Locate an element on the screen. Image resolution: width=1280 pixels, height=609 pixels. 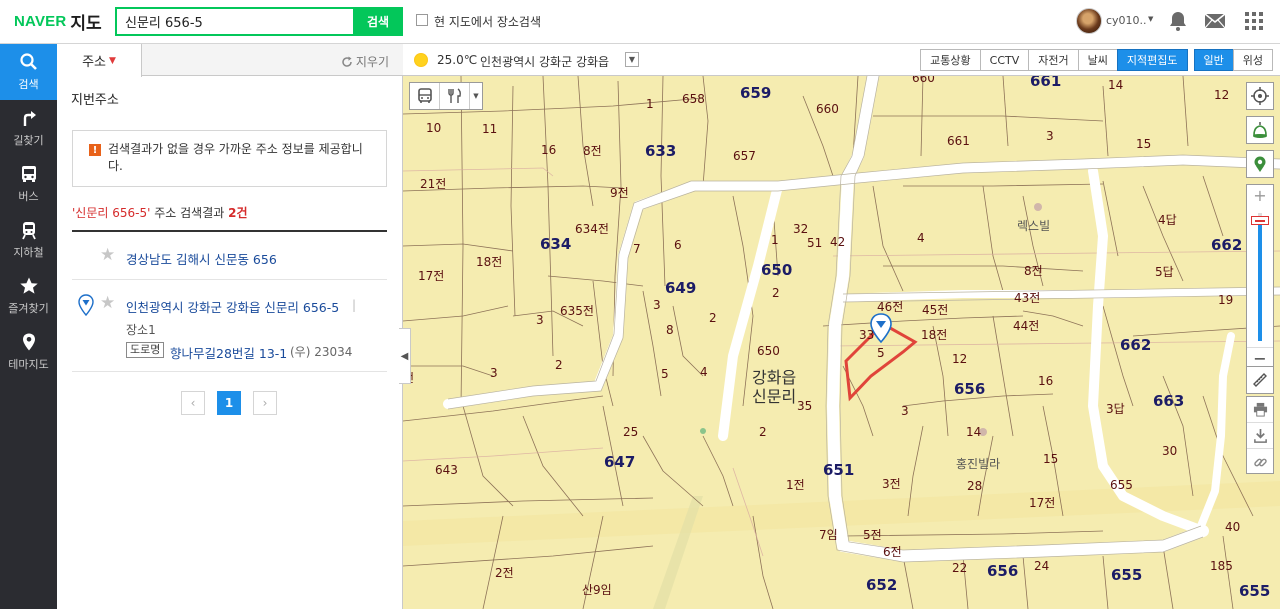
parcel-label: 25 is located at coordinates (631, 432).